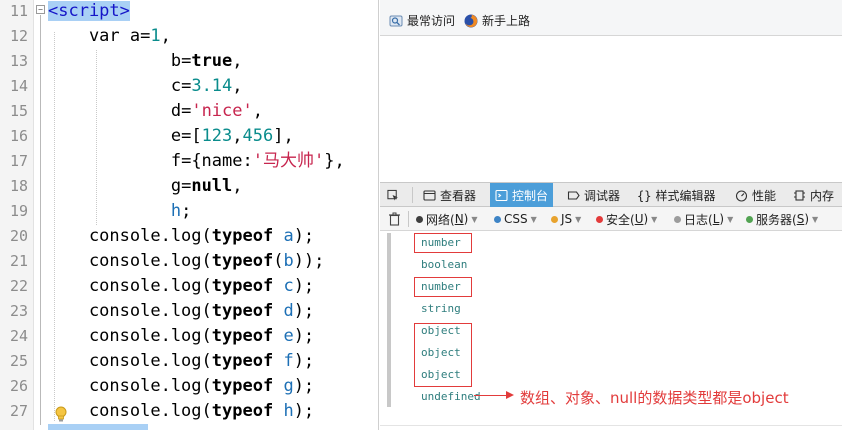  Describe the element at coordinates (599, 219) in the screenshot. I see `security-dot-icon` at that location.